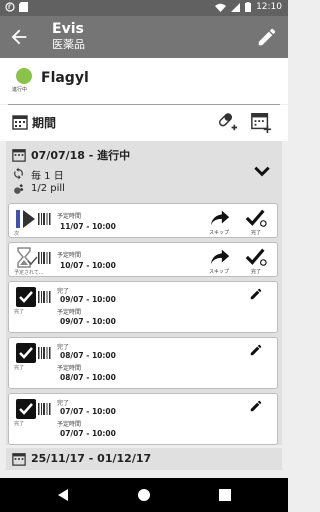 Image resolution: width=320 pixels, height=512 pixels. What do you see at coordinates (68, 44) in the screenshot?
I see `app-subtitle: 医薬品` at bounding box center [68, 44].